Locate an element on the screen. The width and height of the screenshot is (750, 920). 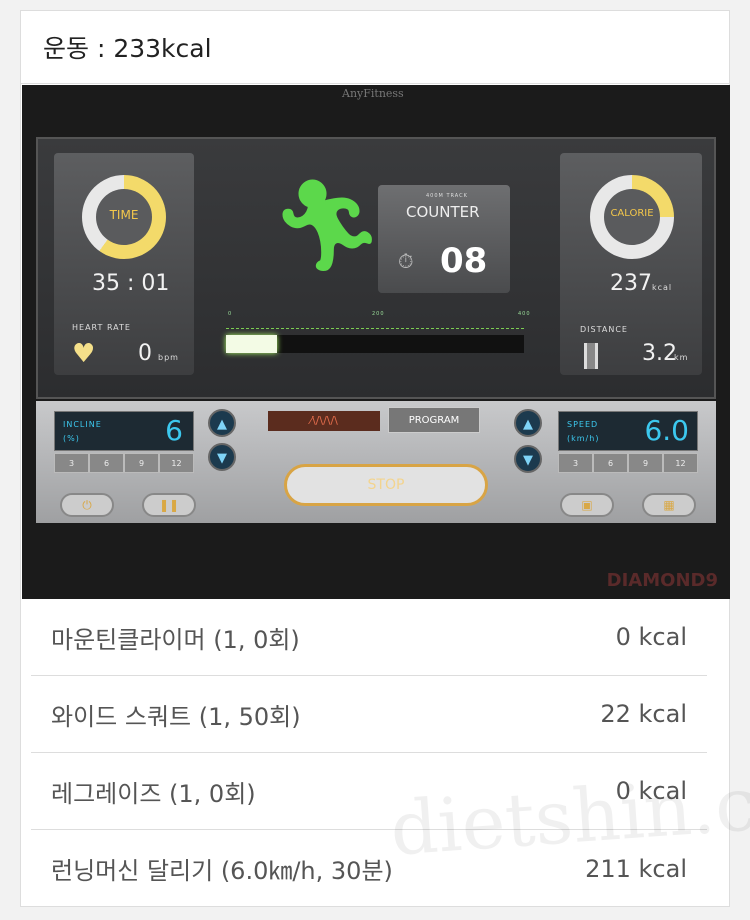
speed-preset: 3 is located at coordinates (575, 463).